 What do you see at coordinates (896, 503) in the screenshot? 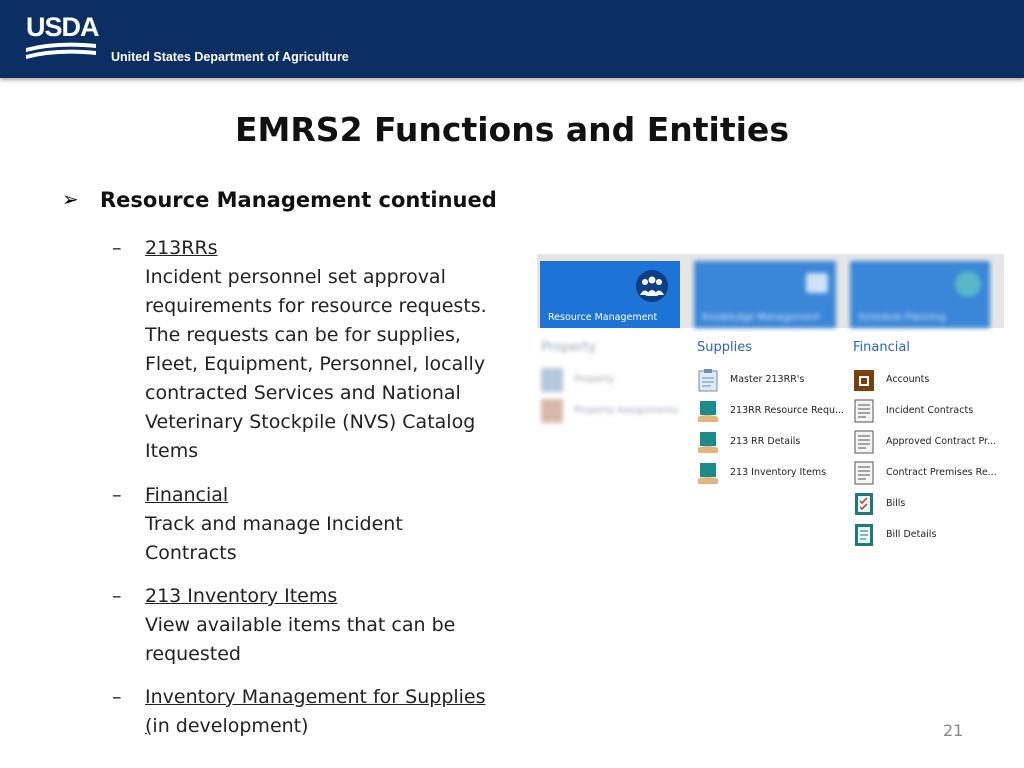
I see `list-item-label: Bills` at bounding box center [896, 503].